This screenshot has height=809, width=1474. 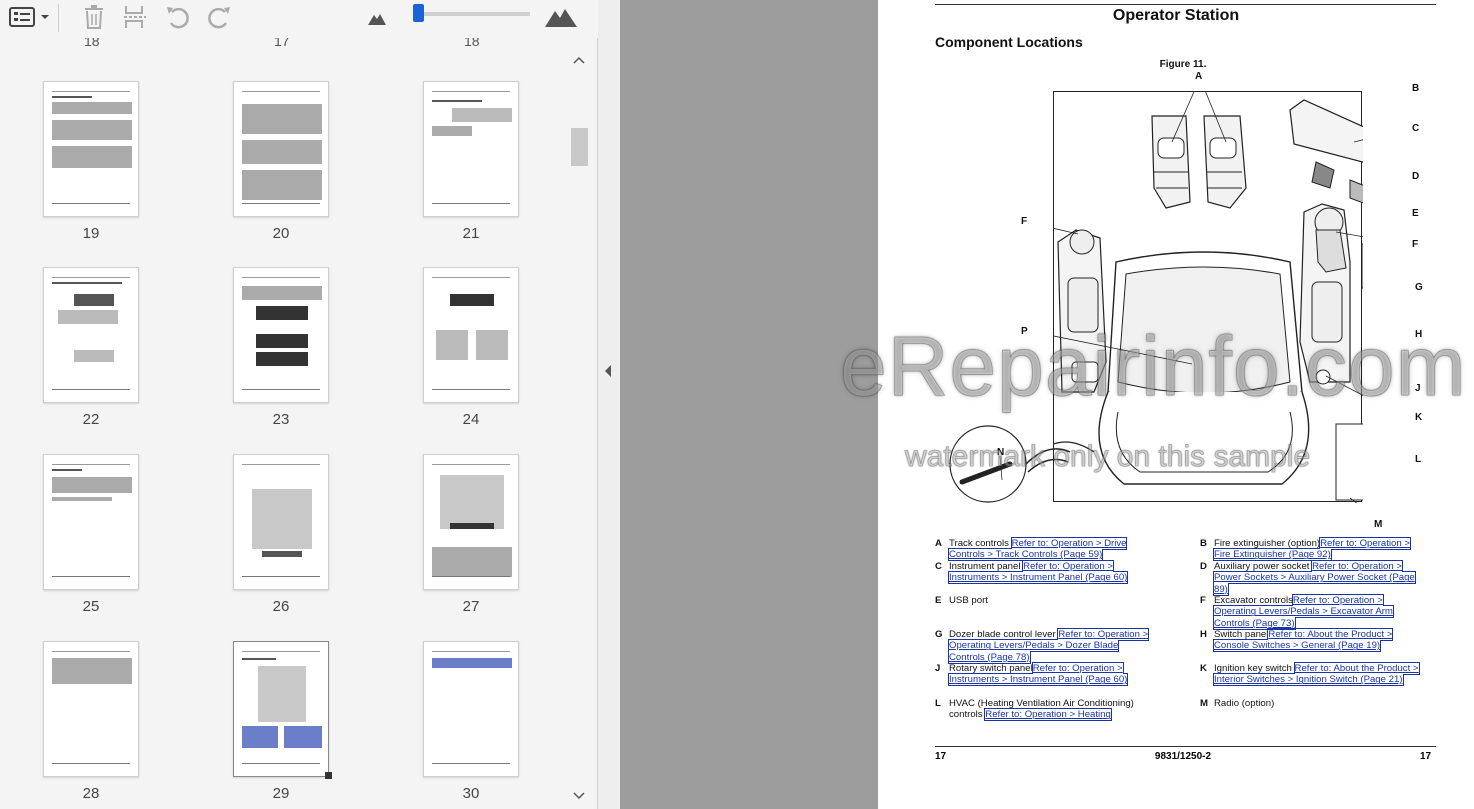 I want to click on chevron-left-icon, so click(x=608, y=371).